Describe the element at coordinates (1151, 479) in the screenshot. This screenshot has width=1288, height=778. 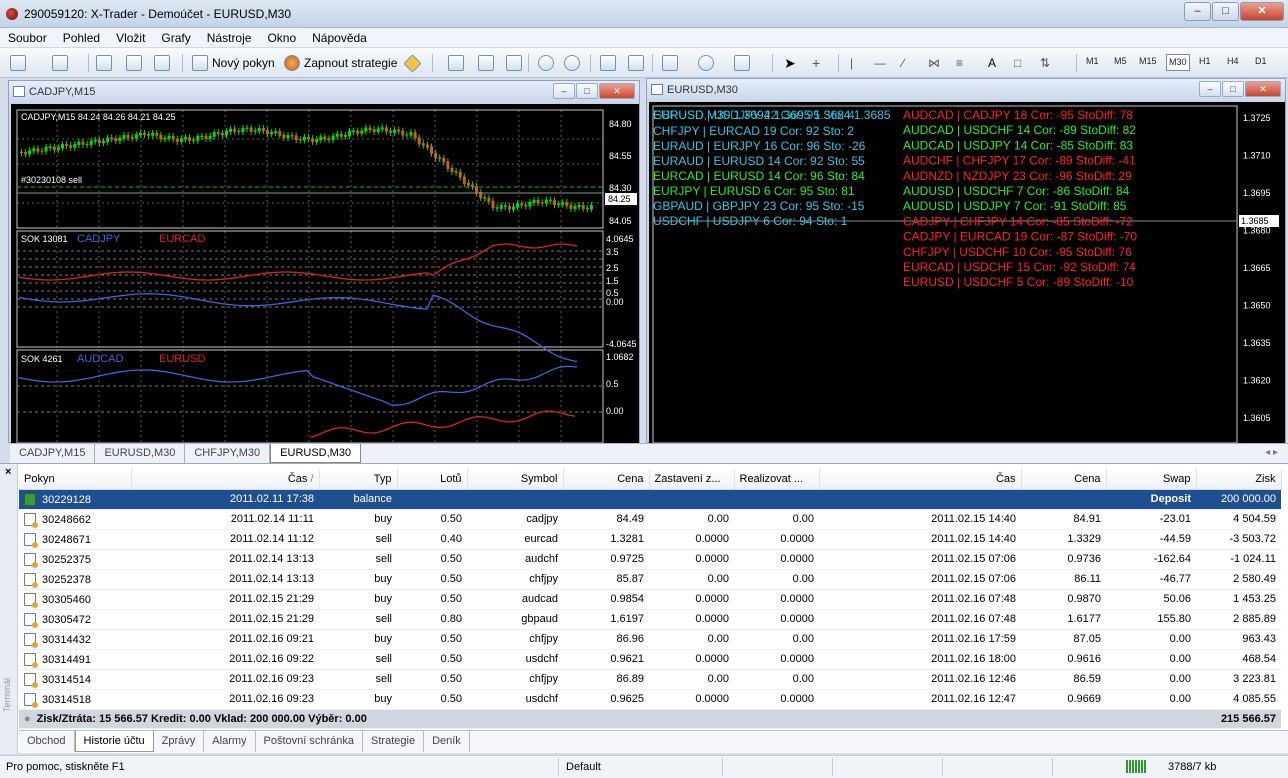
I see `col-swap: Swap` at that location.